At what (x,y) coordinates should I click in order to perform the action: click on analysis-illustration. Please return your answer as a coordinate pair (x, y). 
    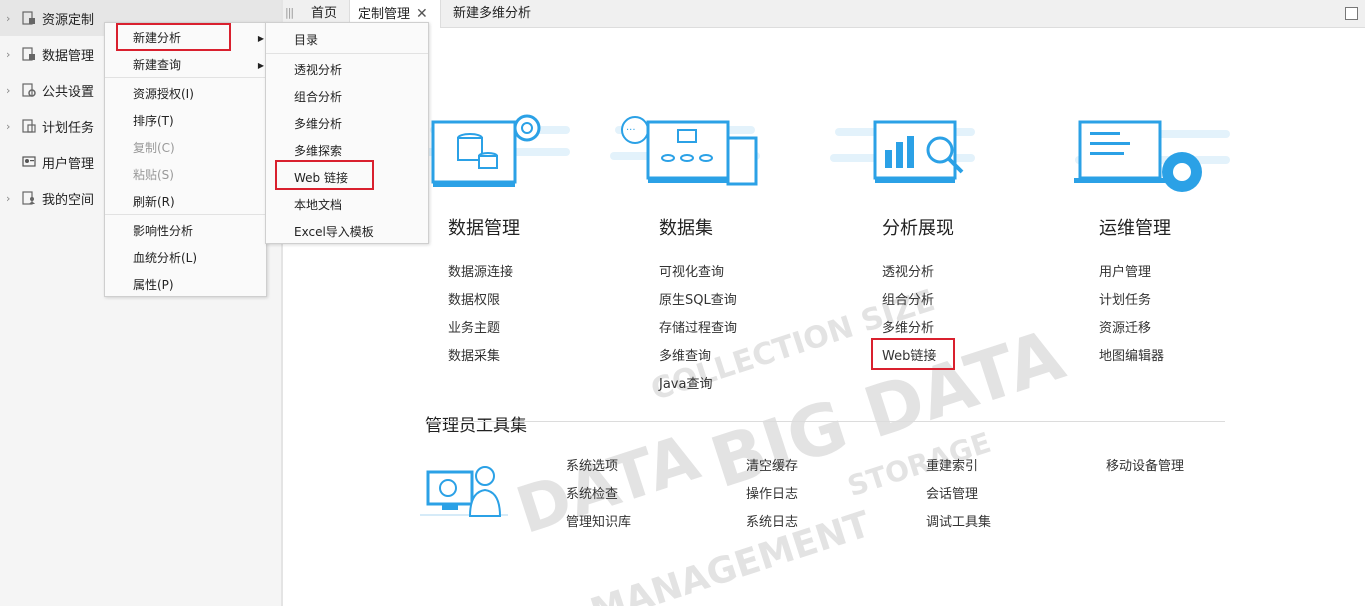
    Looking at the image, I should click on (902, 151).